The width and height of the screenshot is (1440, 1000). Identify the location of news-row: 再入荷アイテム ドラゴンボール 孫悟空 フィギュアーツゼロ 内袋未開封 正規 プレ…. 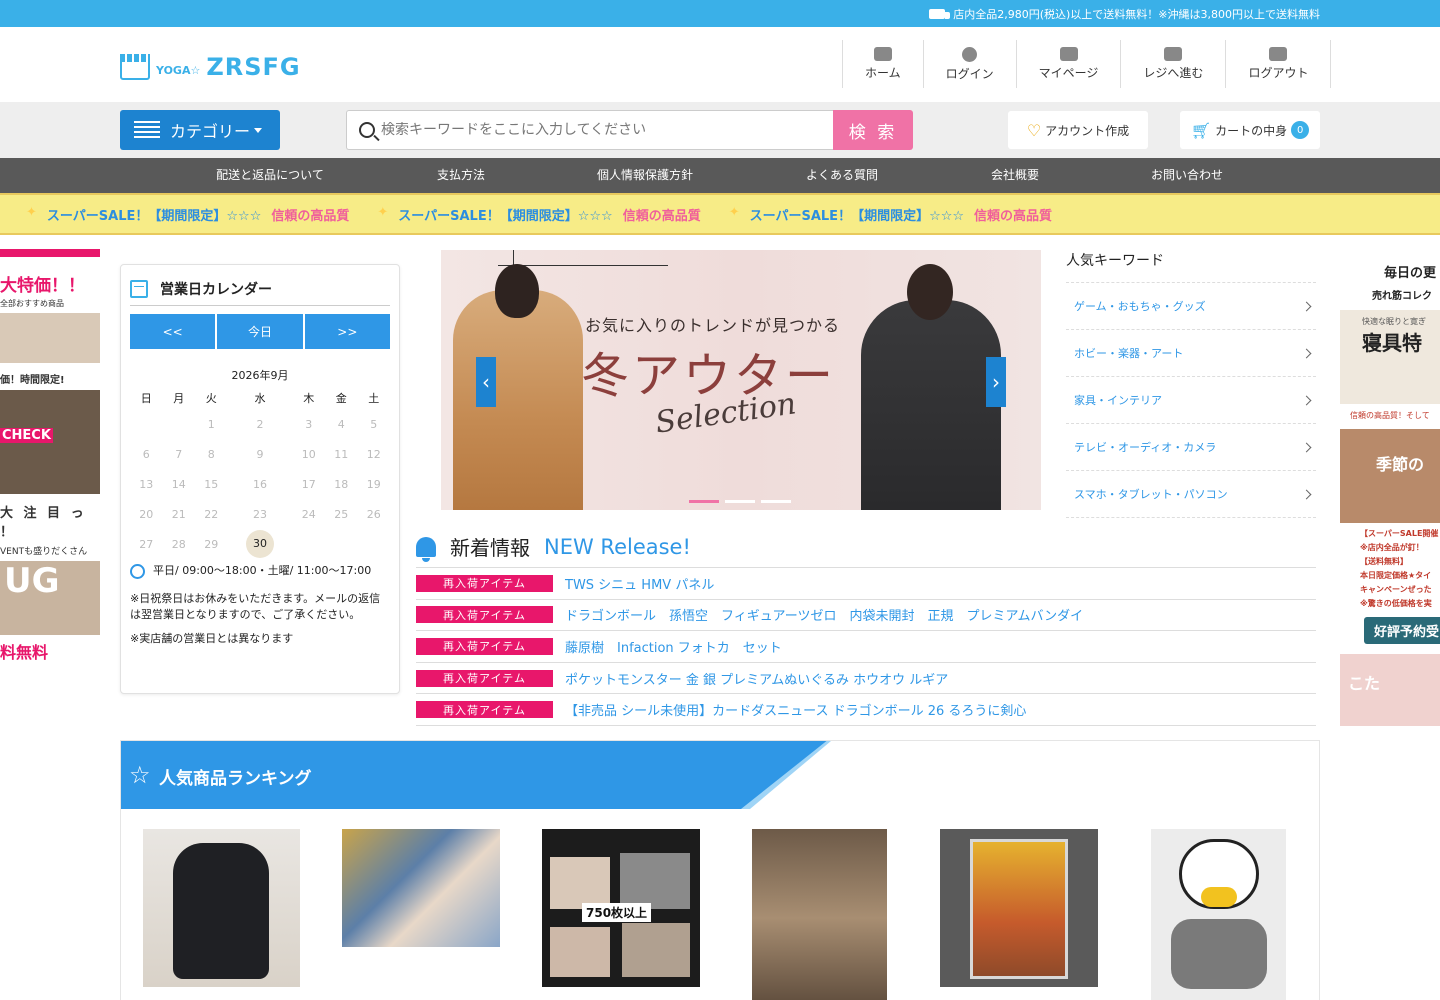
(866, 616).